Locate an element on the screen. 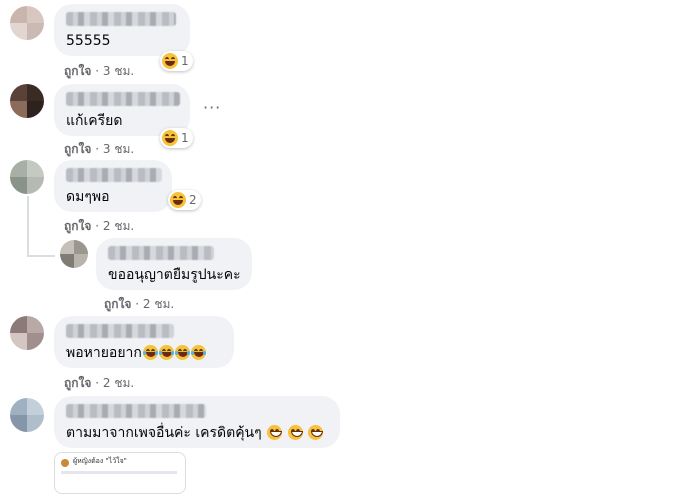  reply-actions: ถูกใจ · 2 ชม. is located at coordinates (139, 304).